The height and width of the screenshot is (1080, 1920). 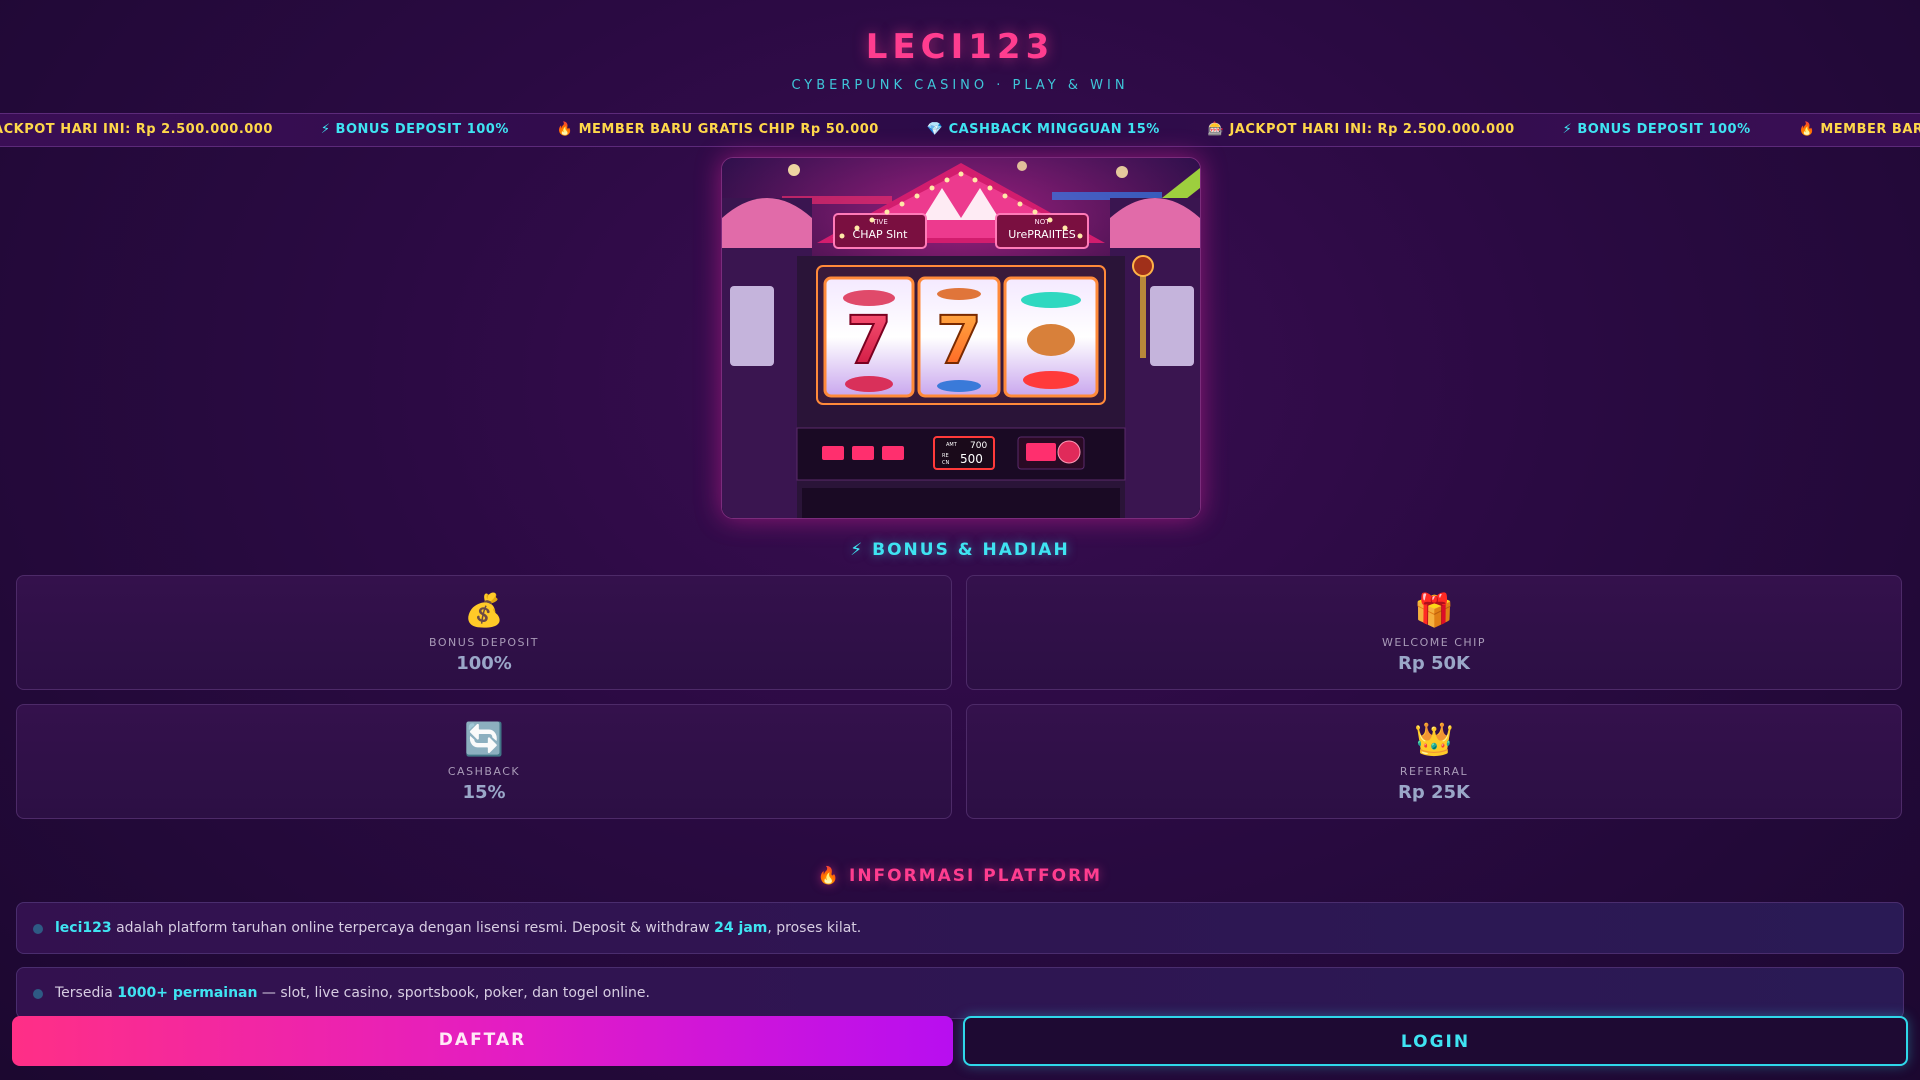 I want to click on info-highlight: 24 jam, so click(x=741, y=928).